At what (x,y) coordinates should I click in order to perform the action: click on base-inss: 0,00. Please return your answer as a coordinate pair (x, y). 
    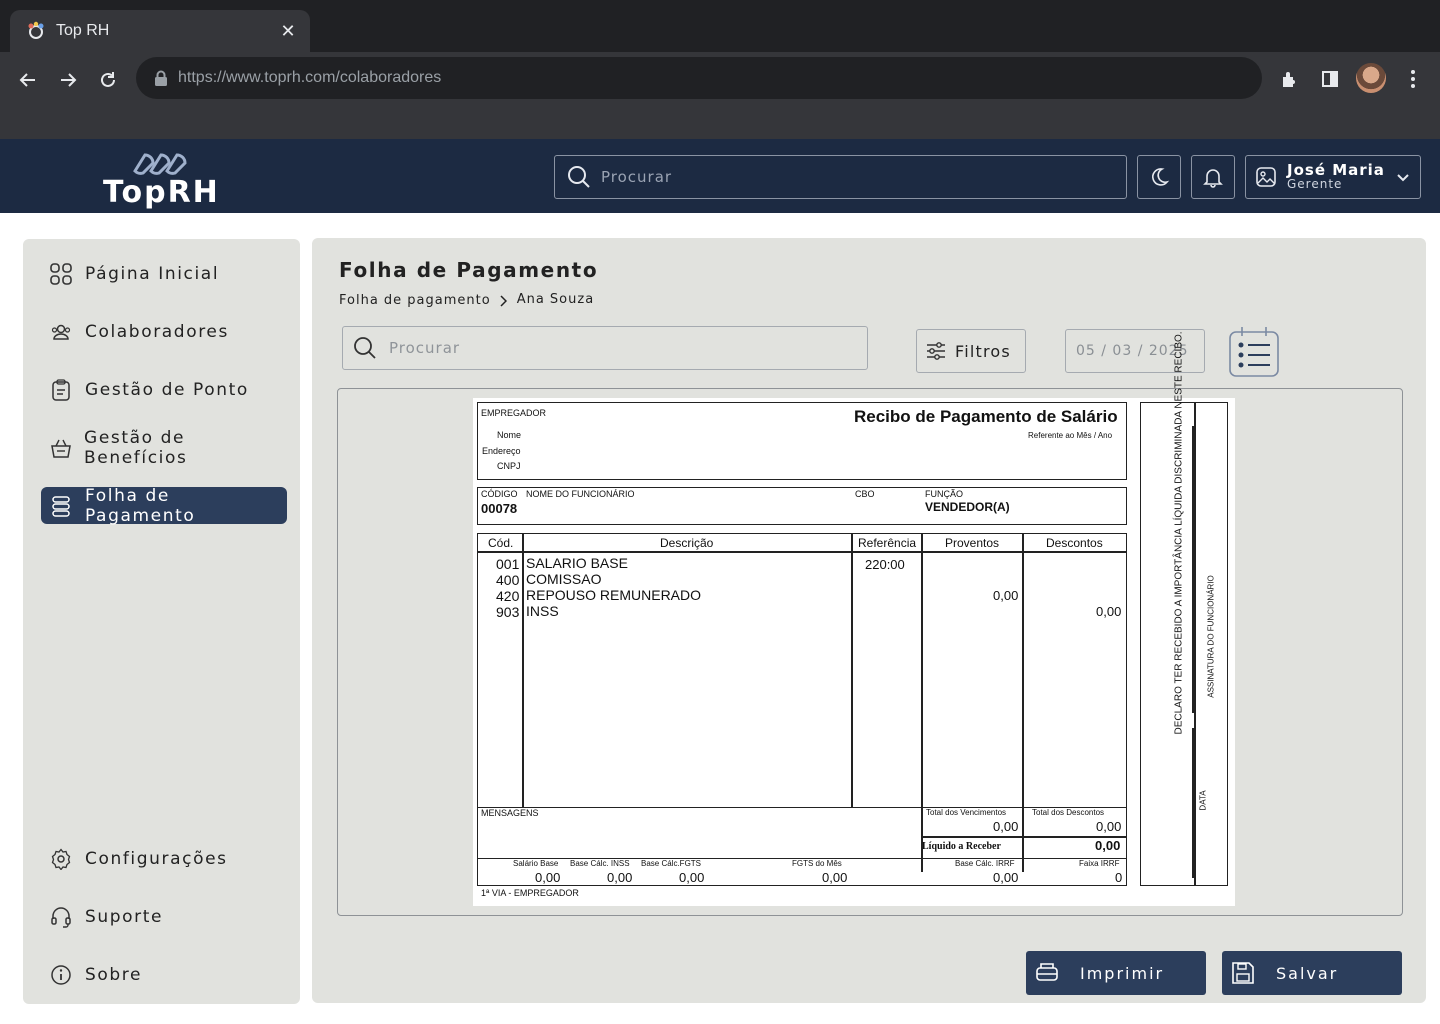
    Looking at the image, I should click on (620, 877).